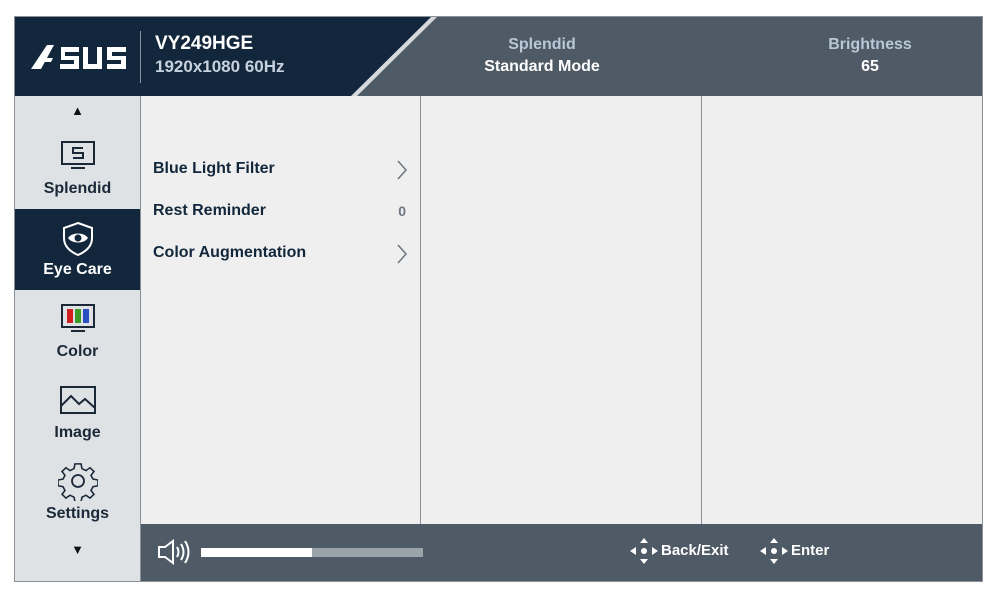 The width and height of the screenshot is (997, 590). I want to click on enter-label: Enter, so click(810, 550).